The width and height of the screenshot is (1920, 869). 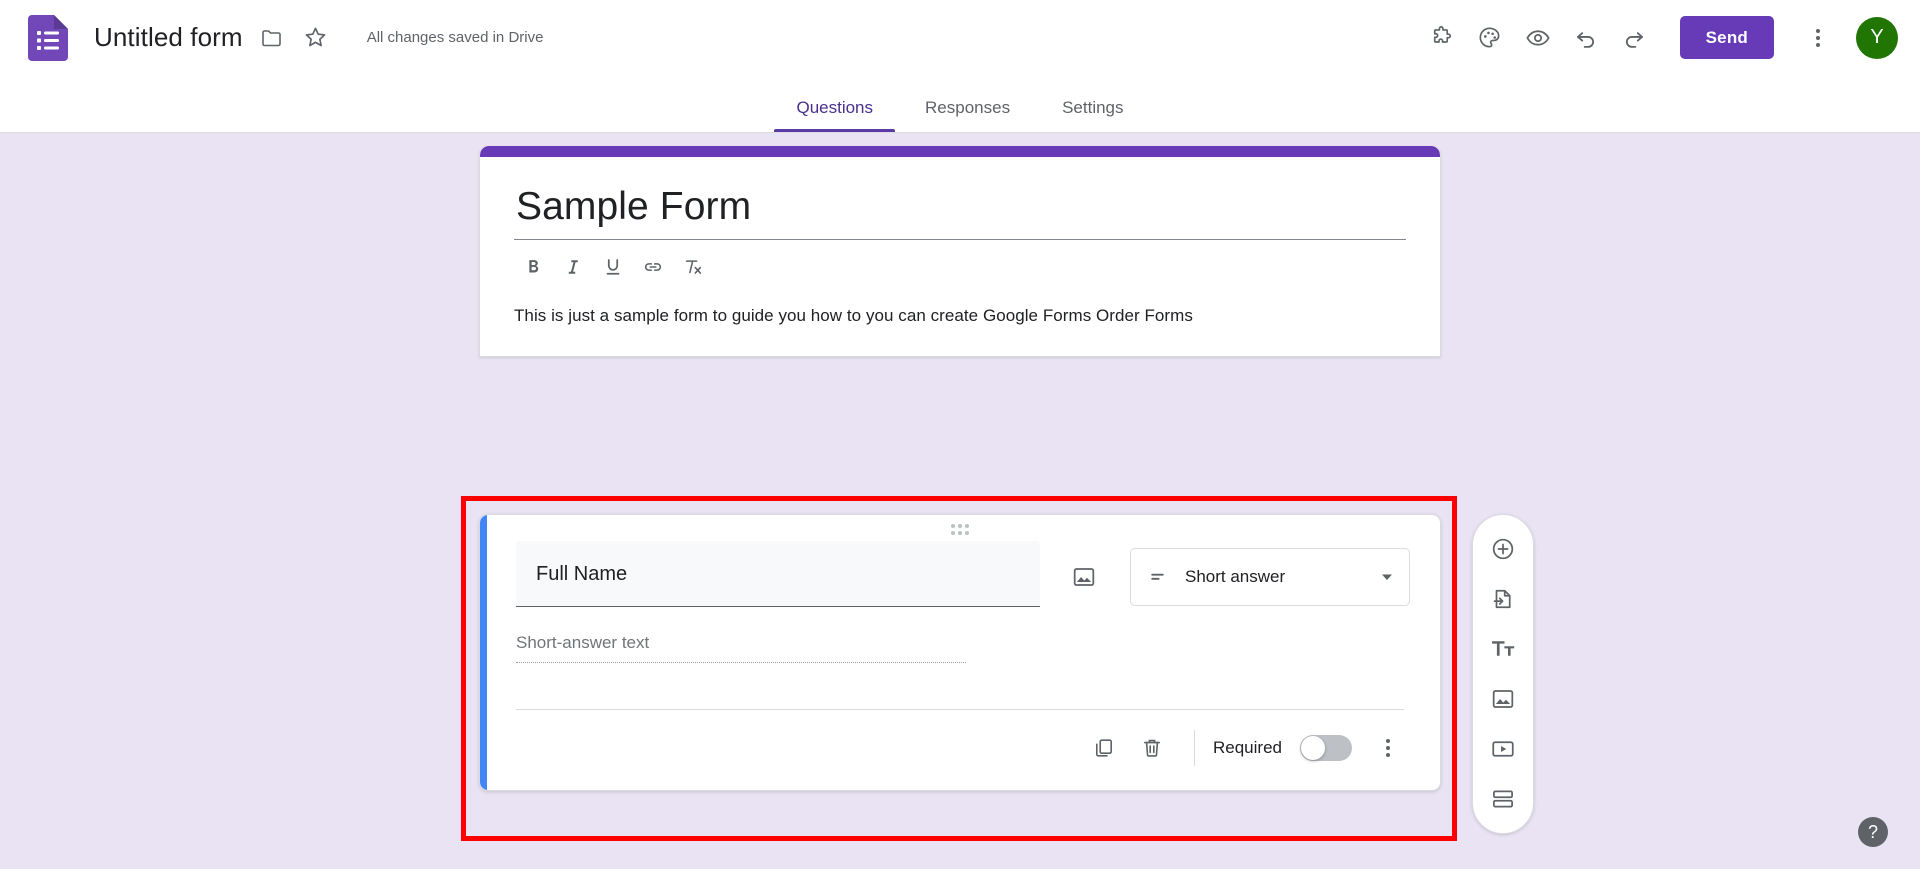 I want to click on more-options-button, so click(x=1818, y=38).